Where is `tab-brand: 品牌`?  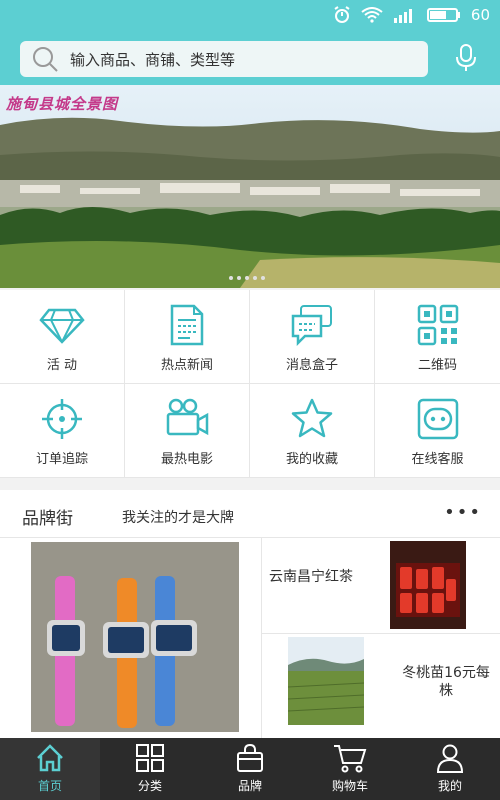
tab-brand: 品牌 is located at coordinates (250, 769).